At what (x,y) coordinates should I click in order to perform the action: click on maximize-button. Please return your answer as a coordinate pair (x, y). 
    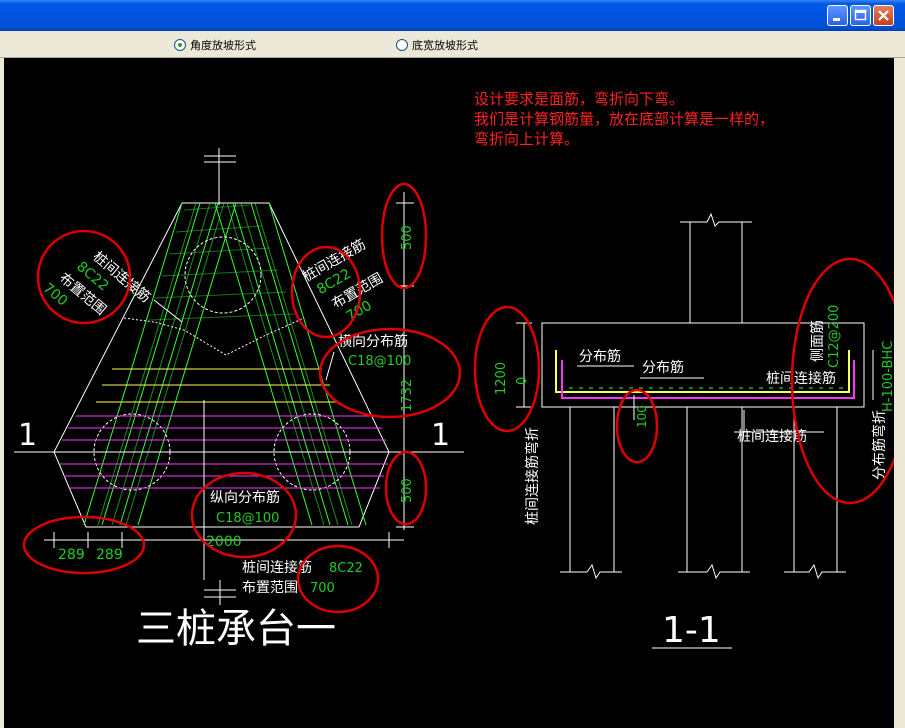
    Looking at the image, I should click on (860, 15).